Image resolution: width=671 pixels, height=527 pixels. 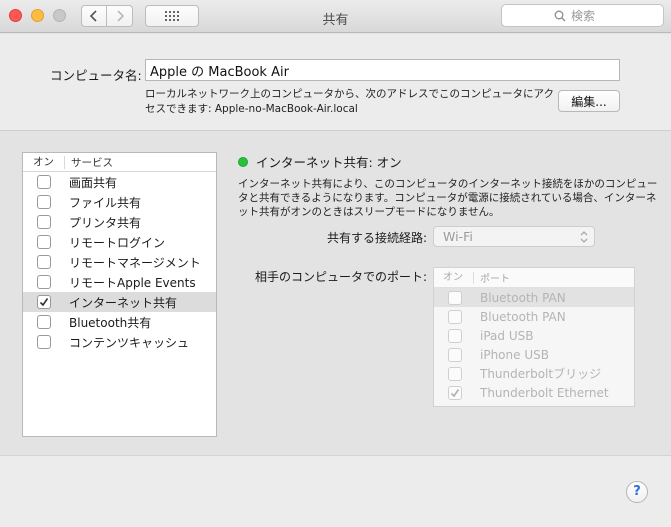 I want to click on service-row: リモートマネージメント, so click(x=119, y=262).